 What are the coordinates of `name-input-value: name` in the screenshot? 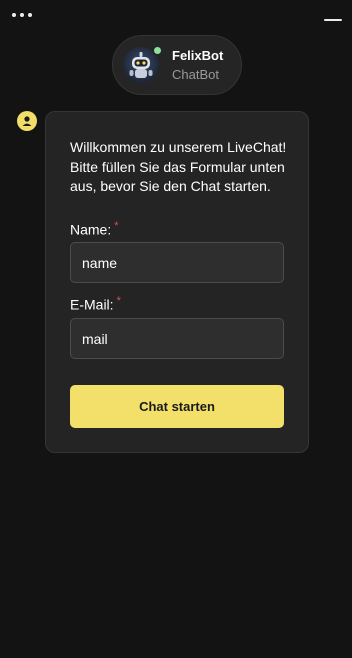 It's located at (100, 262).